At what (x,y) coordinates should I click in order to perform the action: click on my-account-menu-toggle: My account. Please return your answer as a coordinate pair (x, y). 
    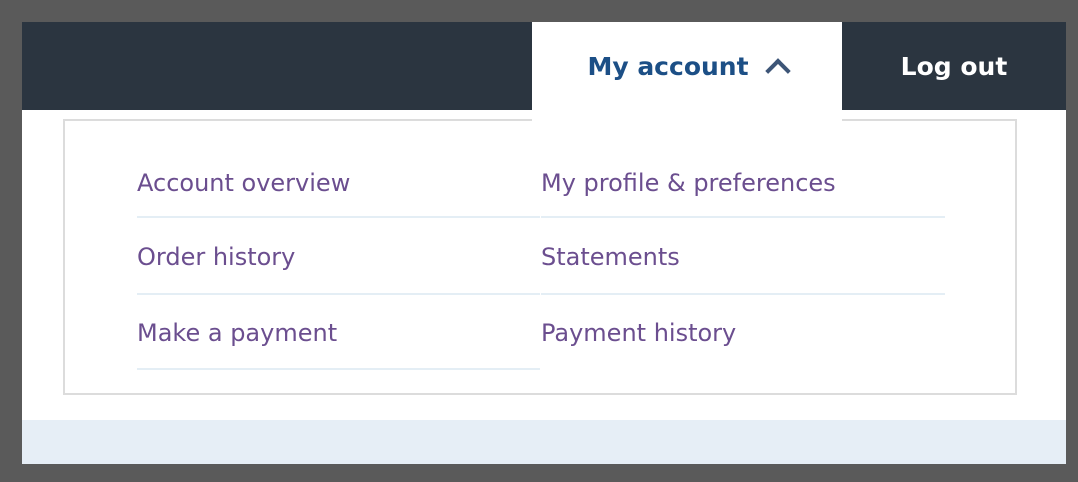
    Looking at the image, I should click on (687, 73).